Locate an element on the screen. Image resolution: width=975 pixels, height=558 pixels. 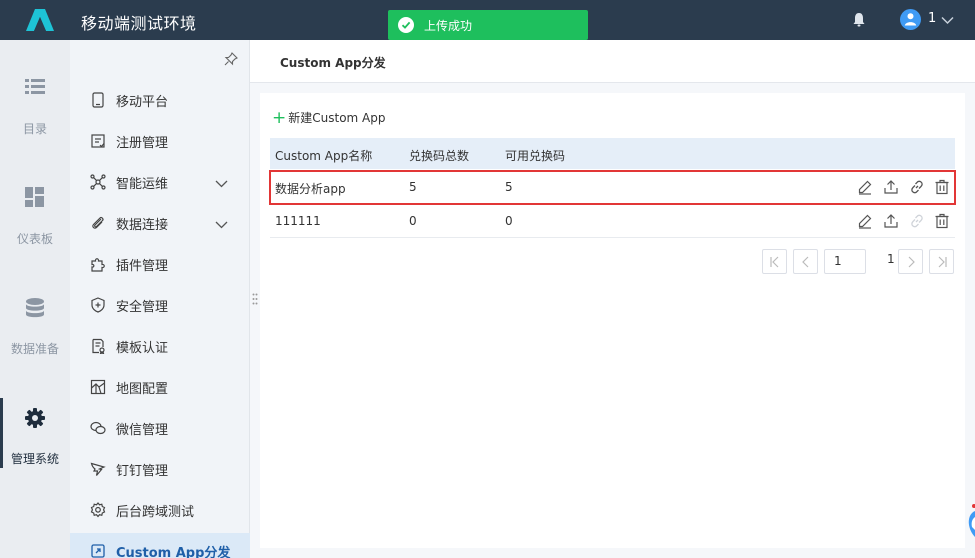
menu-item-mobile-platform: 移动平台 is located at coordinates (160, 100).